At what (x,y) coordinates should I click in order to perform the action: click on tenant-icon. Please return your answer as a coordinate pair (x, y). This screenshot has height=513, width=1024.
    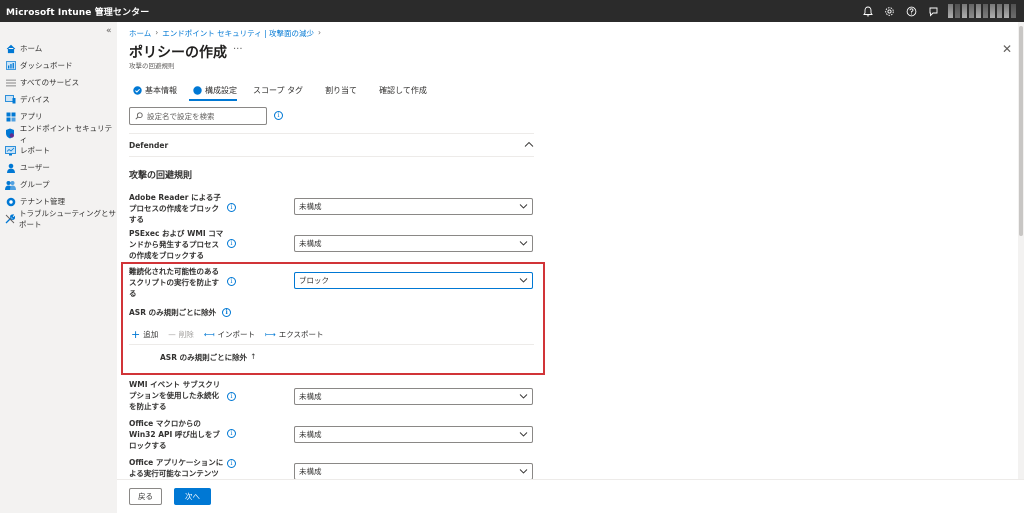
    Looking at the image, I should click on (10, 201).